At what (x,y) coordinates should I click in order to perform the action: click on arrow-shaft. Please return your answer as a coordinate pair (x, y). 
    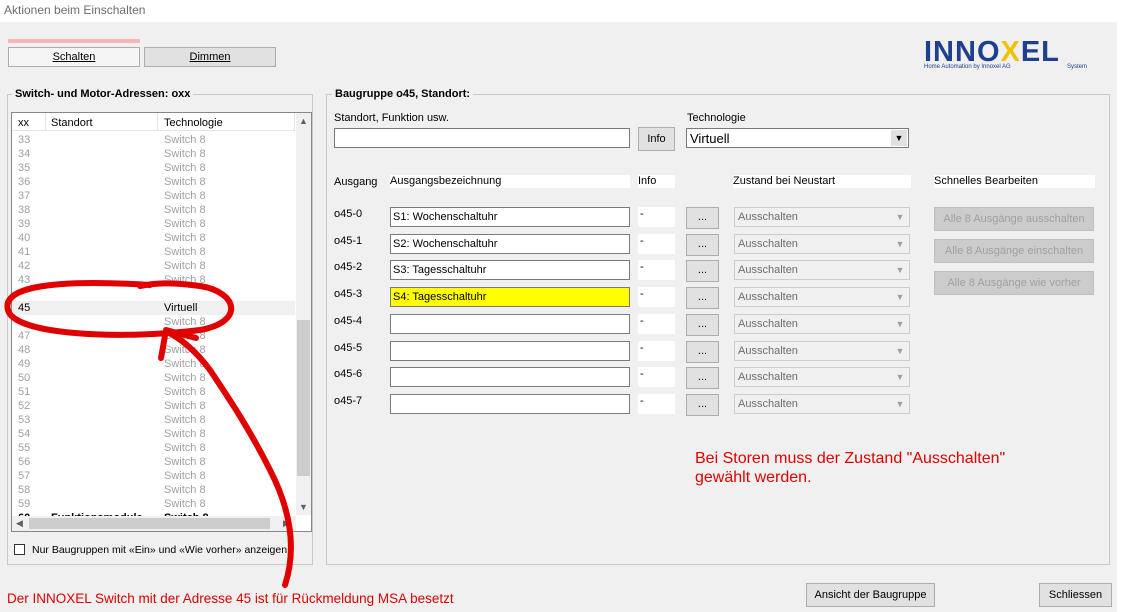
    Looking at the image, I should click on (229, 458).